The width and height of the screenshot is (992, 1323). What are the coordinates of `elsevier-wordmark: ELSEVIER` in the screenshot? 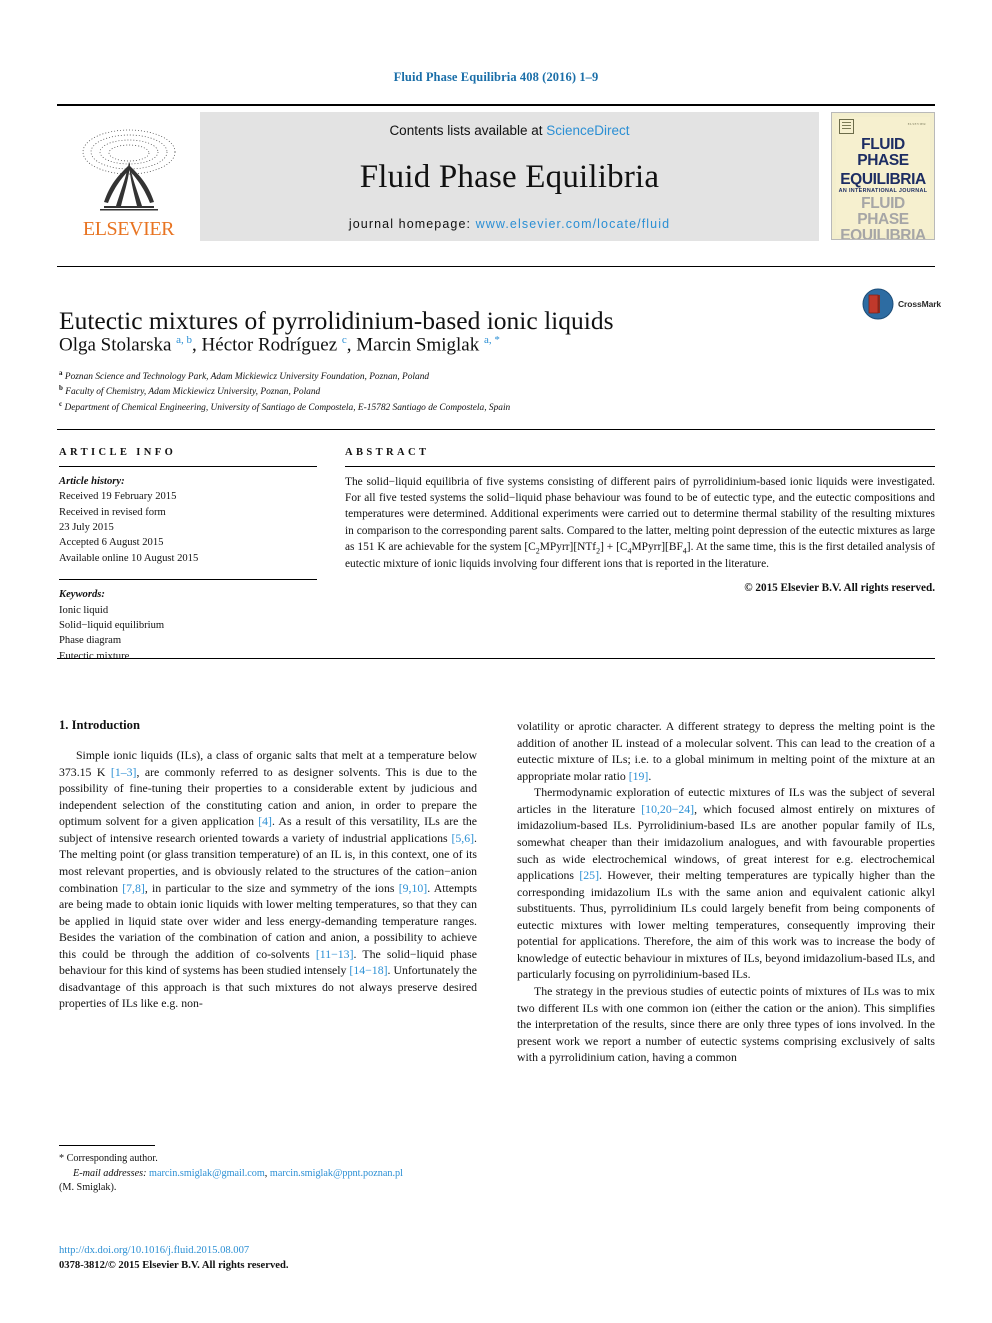 It's located at (128, 229).